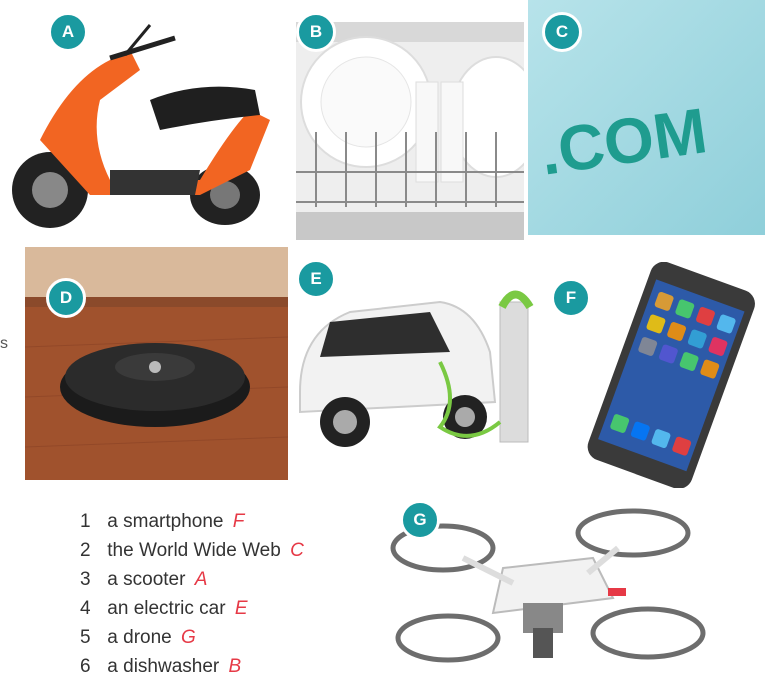  I want to click on list-item: 1 a smartphone F, so click(192, 521).